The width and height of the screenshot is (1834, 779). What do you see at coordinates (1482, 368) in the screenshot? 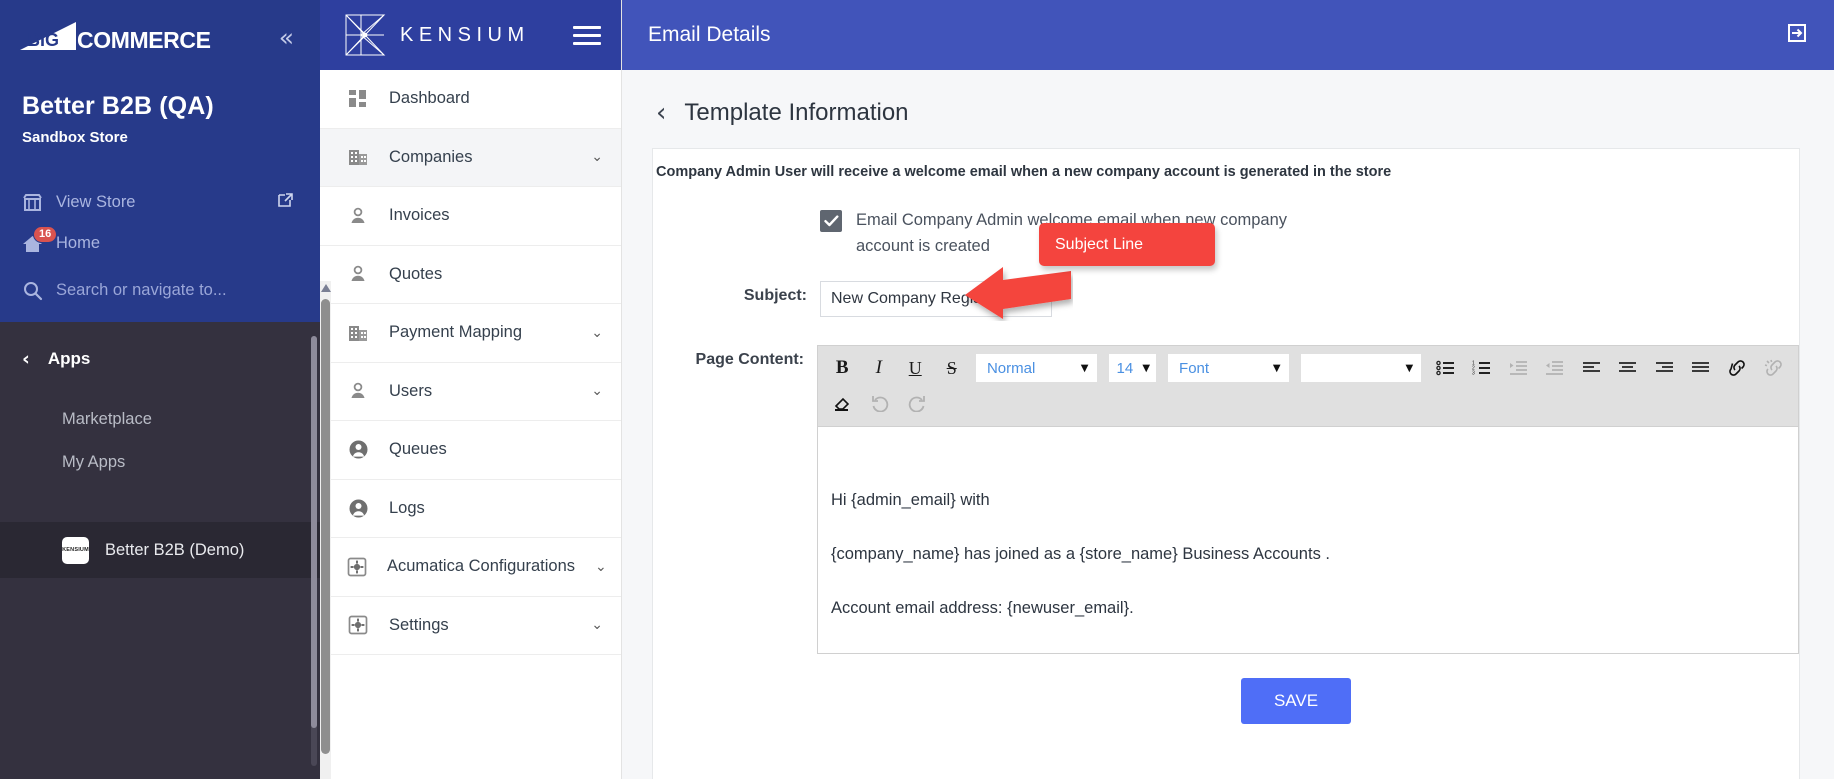
I see `numbered-list-icon: 123` at bounding box center [1482, 368].